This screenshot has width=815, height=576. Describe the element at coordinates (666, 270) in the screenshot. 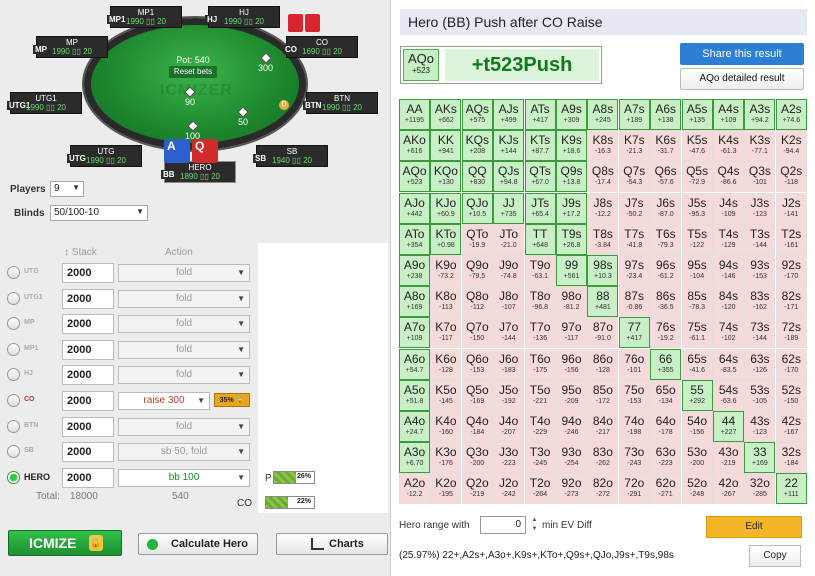

I see `range-cell: 96s -61.2` at that location.